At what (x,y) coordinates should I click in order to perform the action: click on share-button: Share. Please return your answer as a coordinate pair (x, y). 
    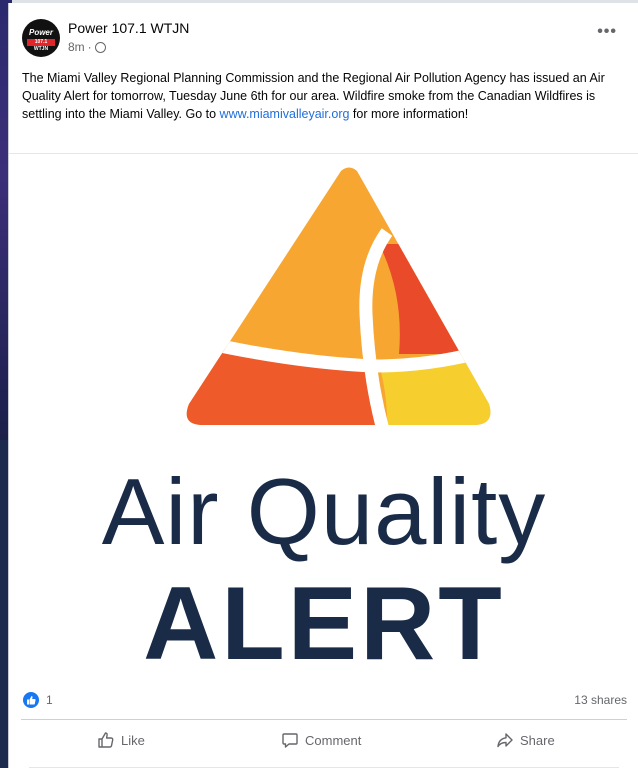
    Looking at the image, I should click on (525, 740).